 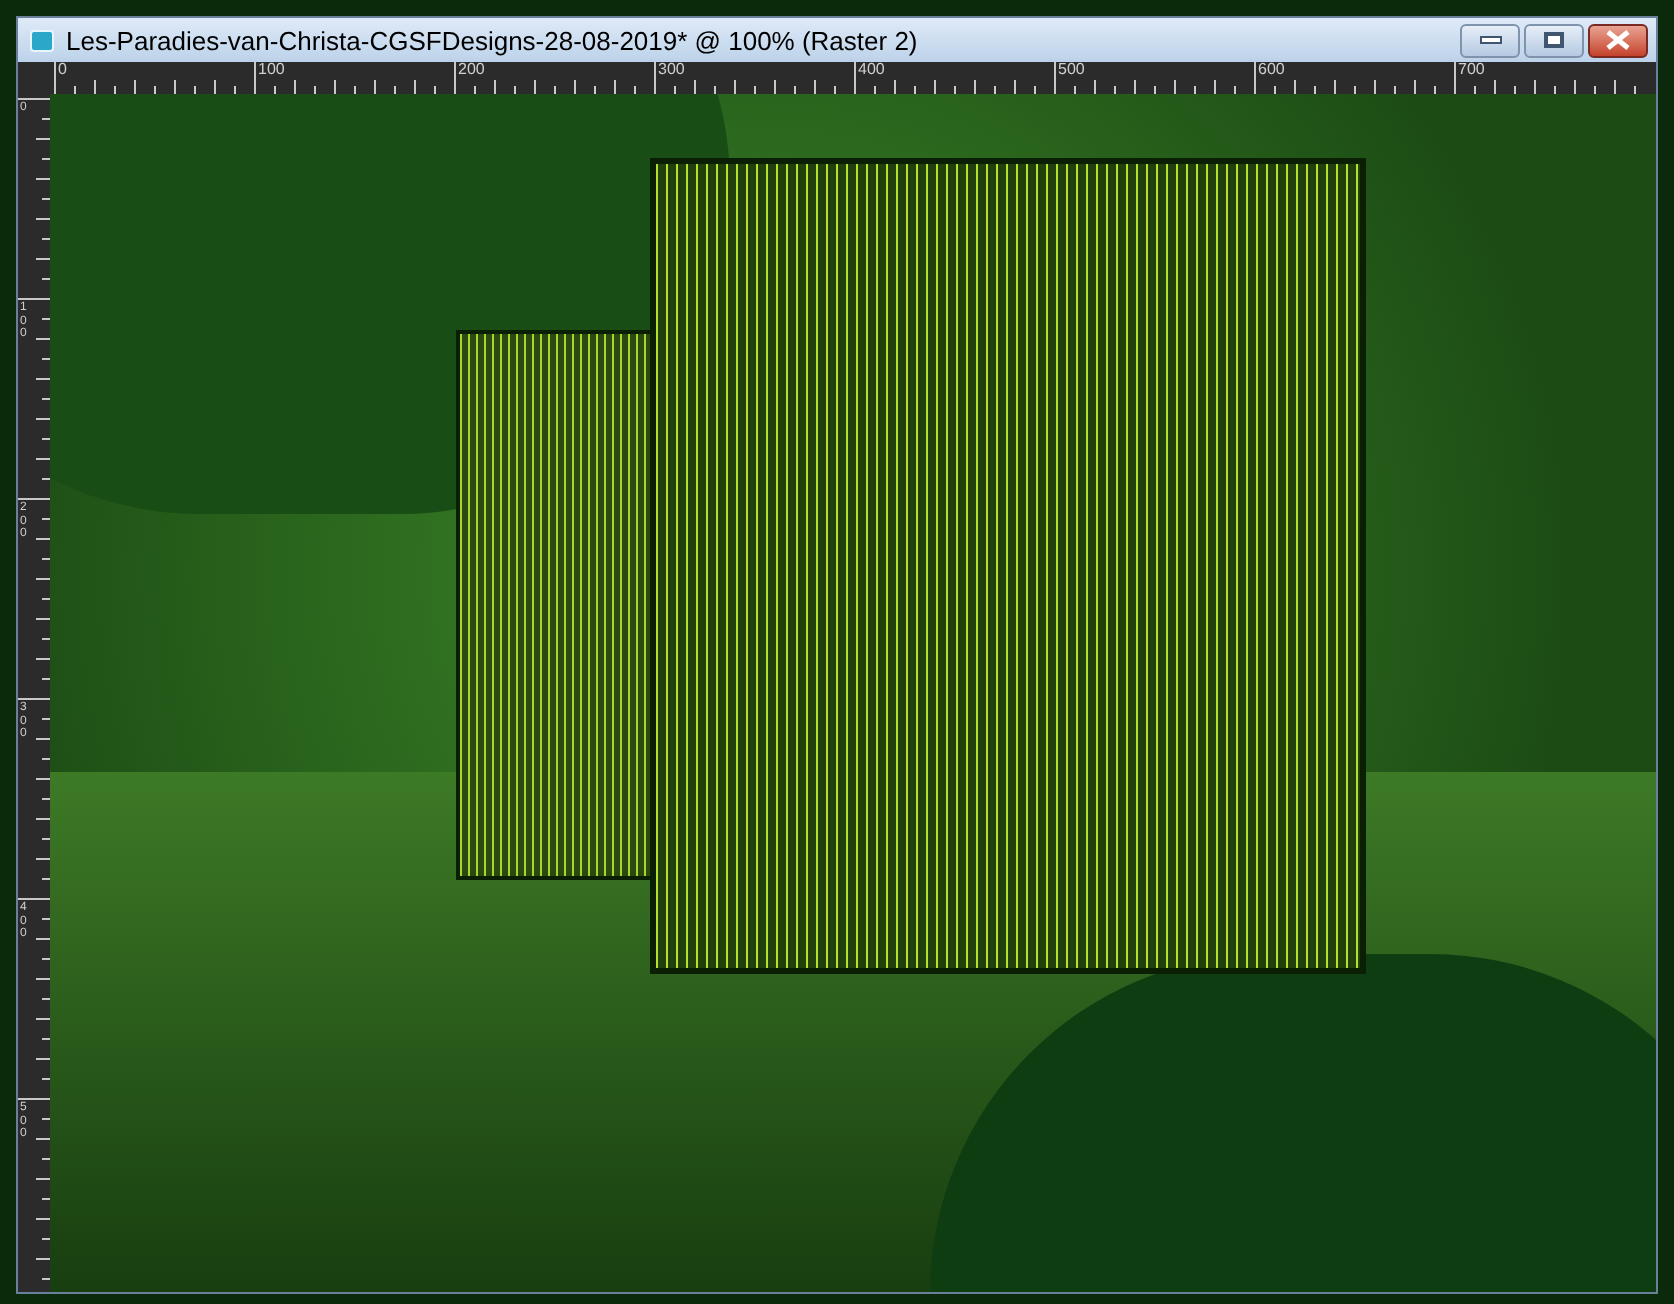 I want to click on close-icon, so click(x=1618, y=40).